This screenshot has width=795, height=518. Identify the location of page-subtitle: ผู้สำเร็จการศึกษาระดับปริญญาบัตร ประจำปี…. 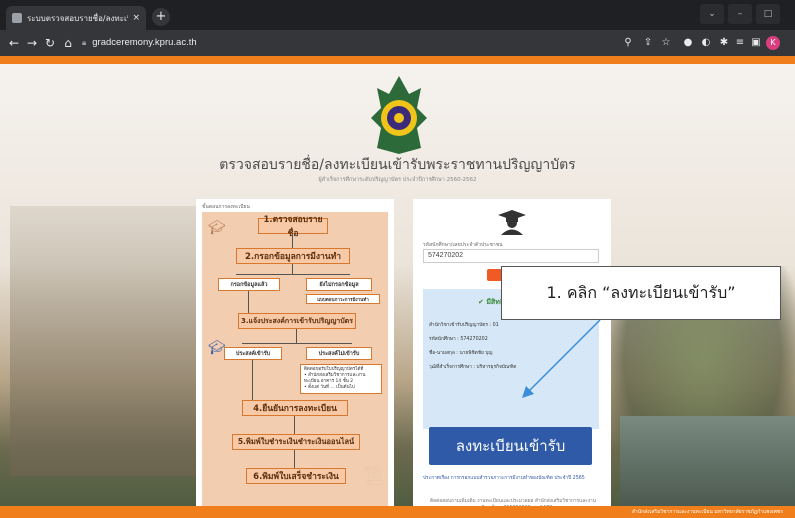
(397, 180).